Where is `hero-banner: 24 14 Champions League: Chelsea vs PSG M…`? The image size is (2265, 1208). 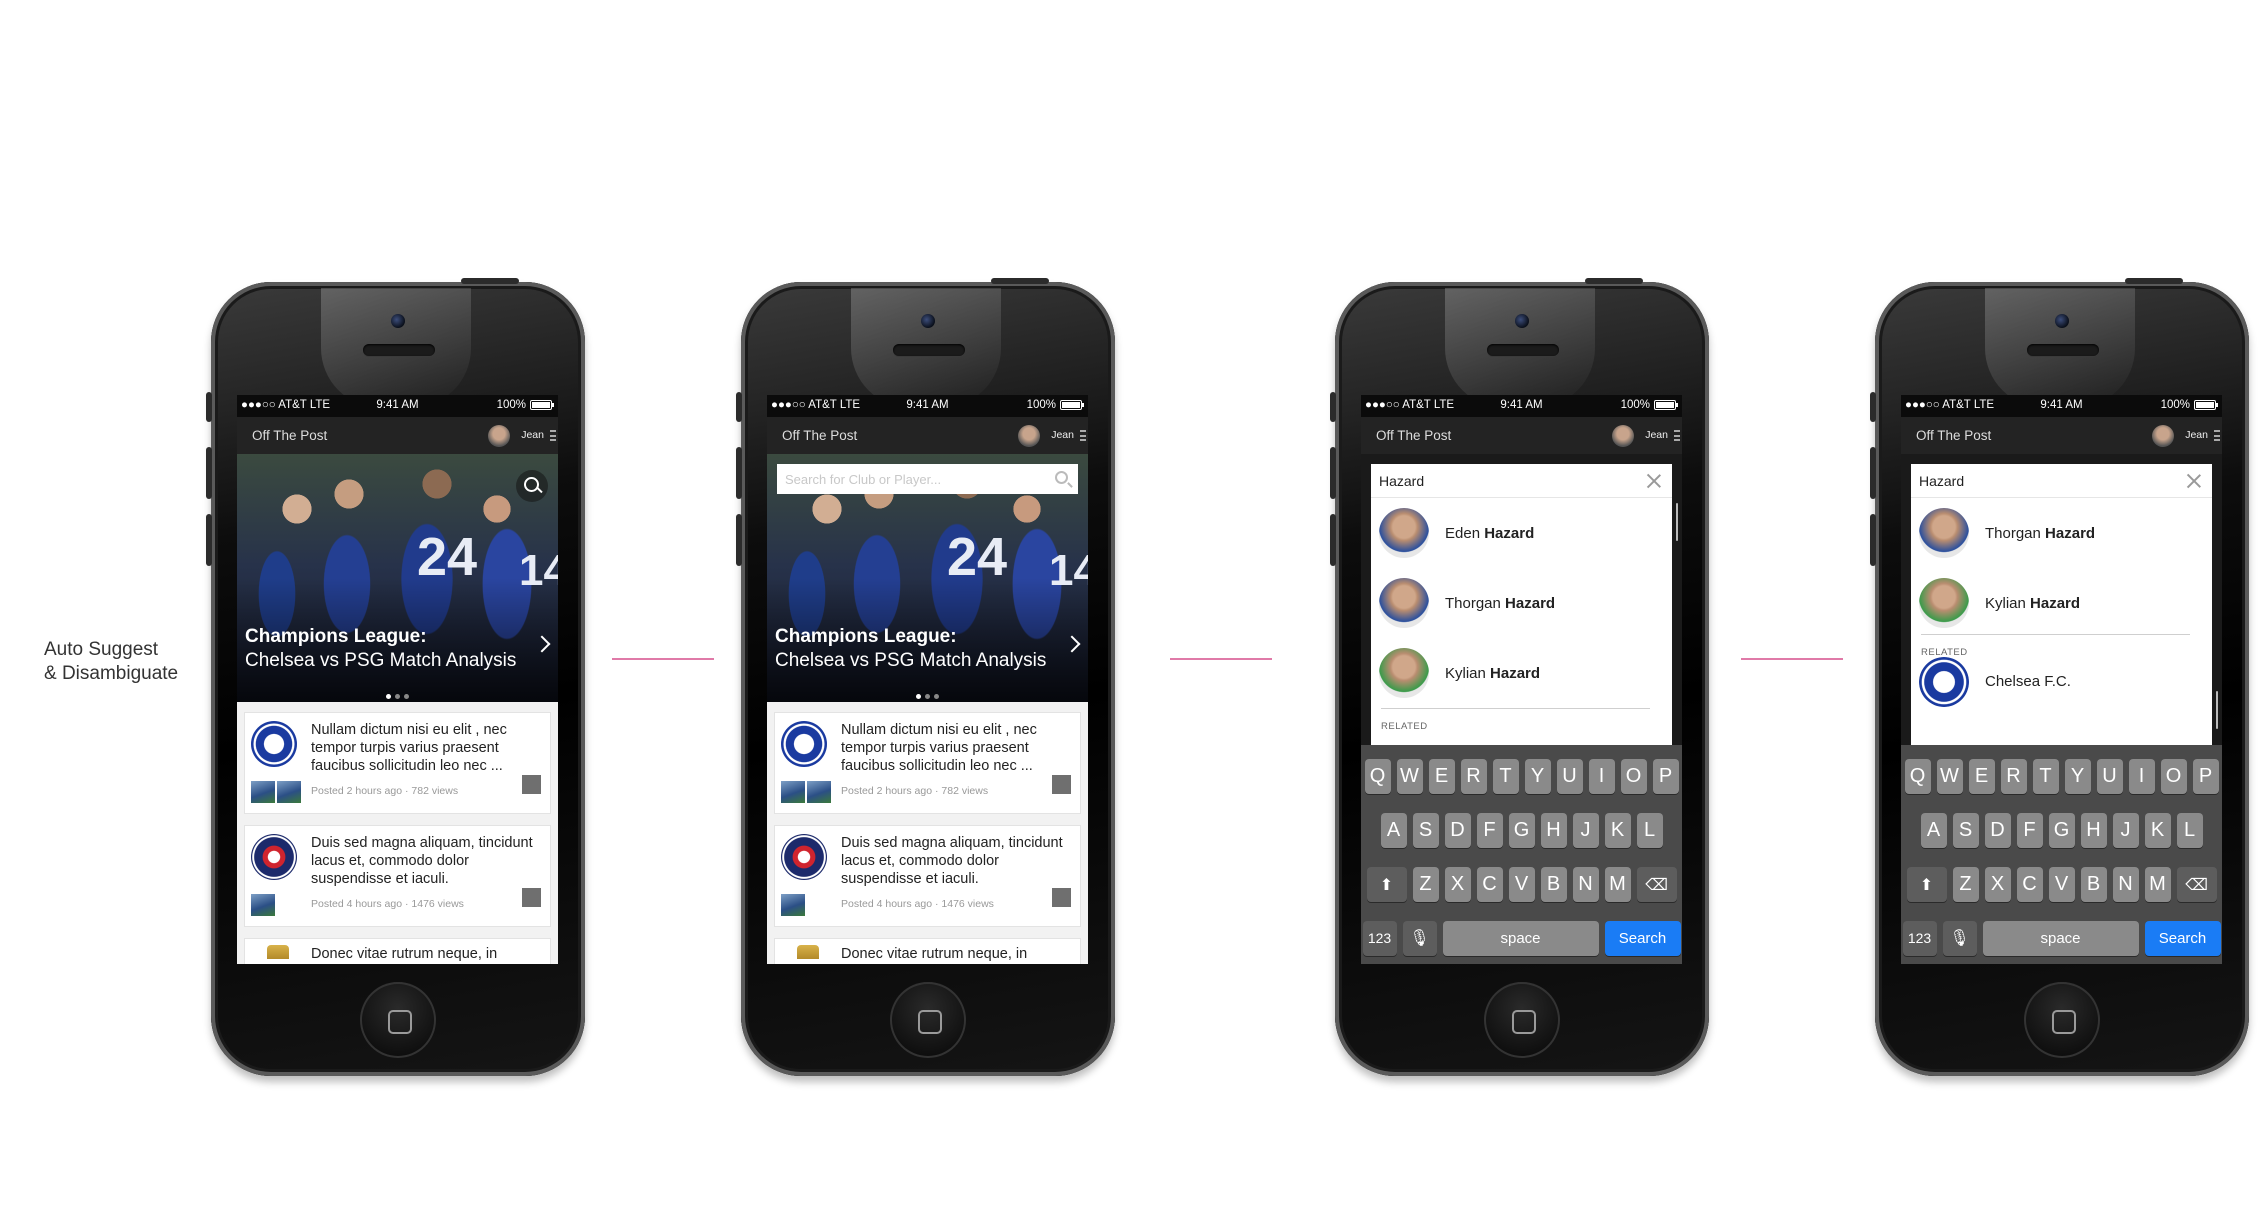
hero-banner: 24 14 Champions League: Chelsea vs PSG M… is located at coordinates (397, 578).